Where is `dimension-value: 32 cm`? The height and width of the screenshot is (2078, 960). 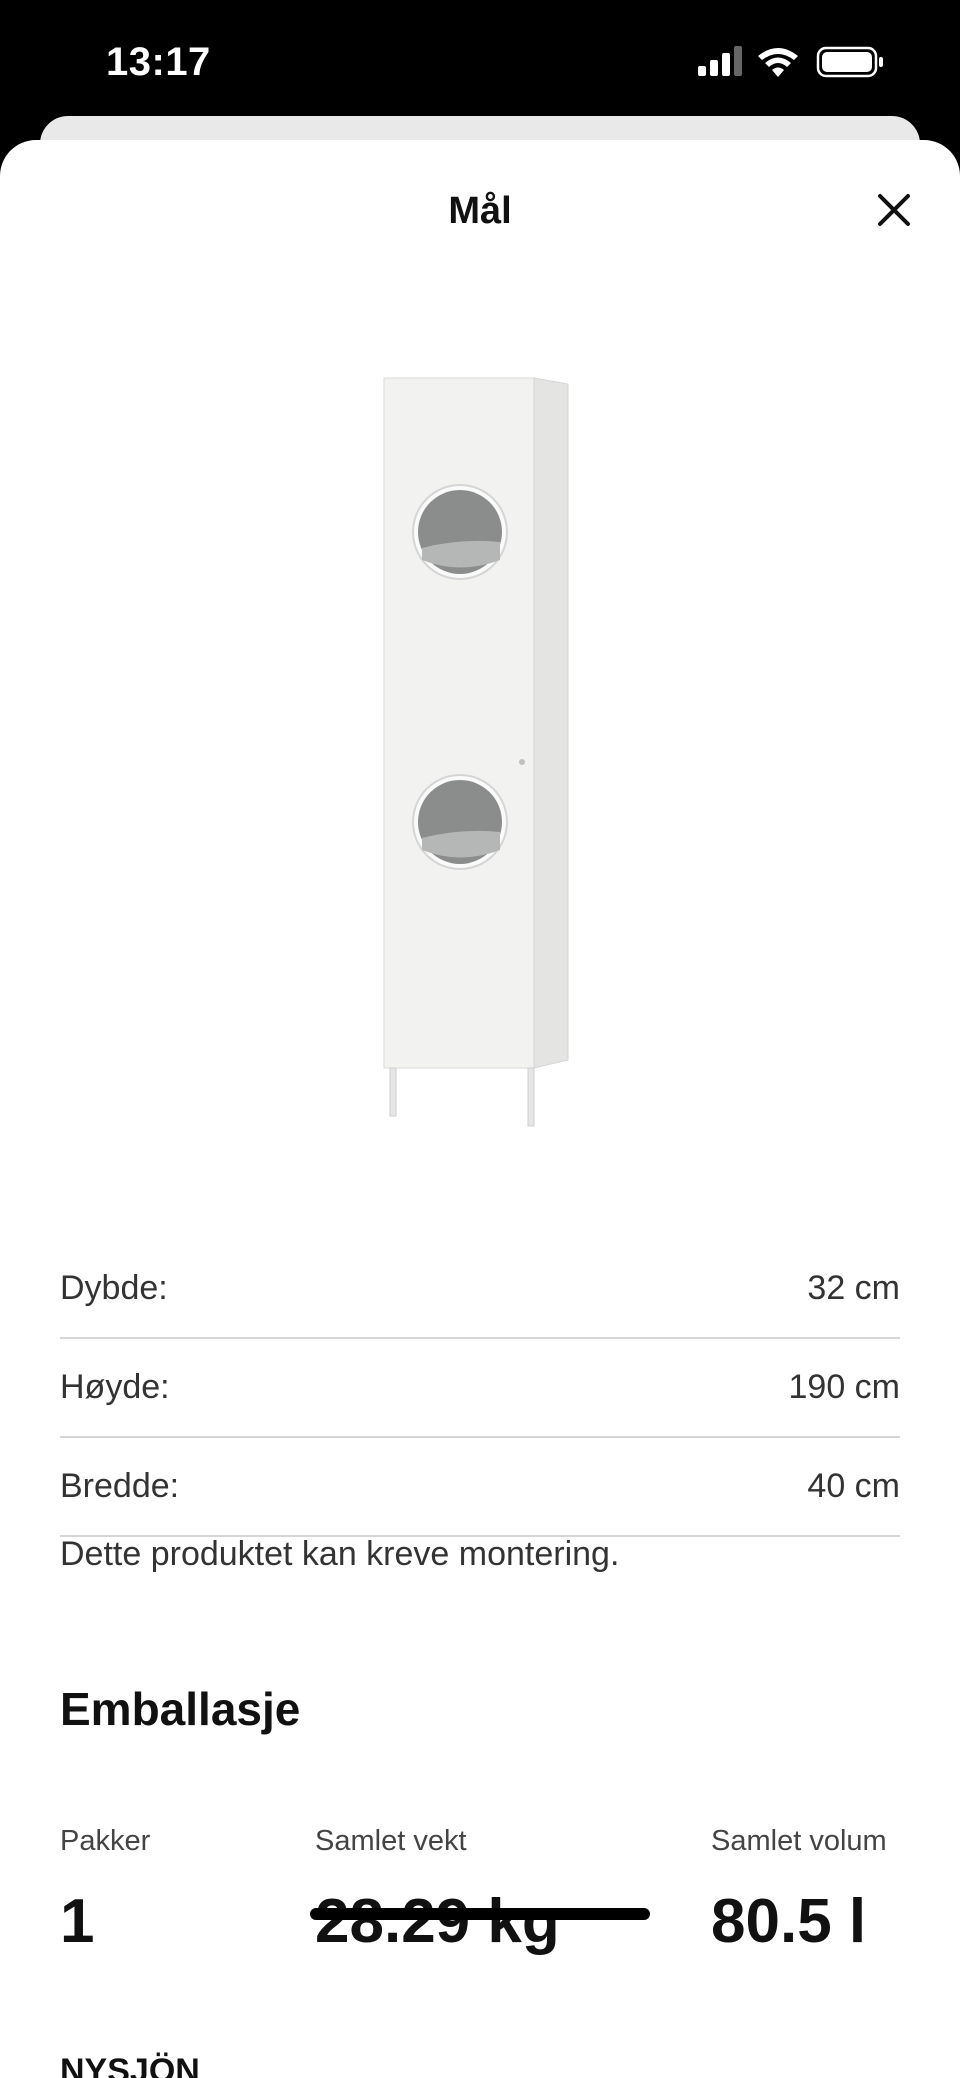
dimension-value: 32 cm is located at coordinates (853, 1288).